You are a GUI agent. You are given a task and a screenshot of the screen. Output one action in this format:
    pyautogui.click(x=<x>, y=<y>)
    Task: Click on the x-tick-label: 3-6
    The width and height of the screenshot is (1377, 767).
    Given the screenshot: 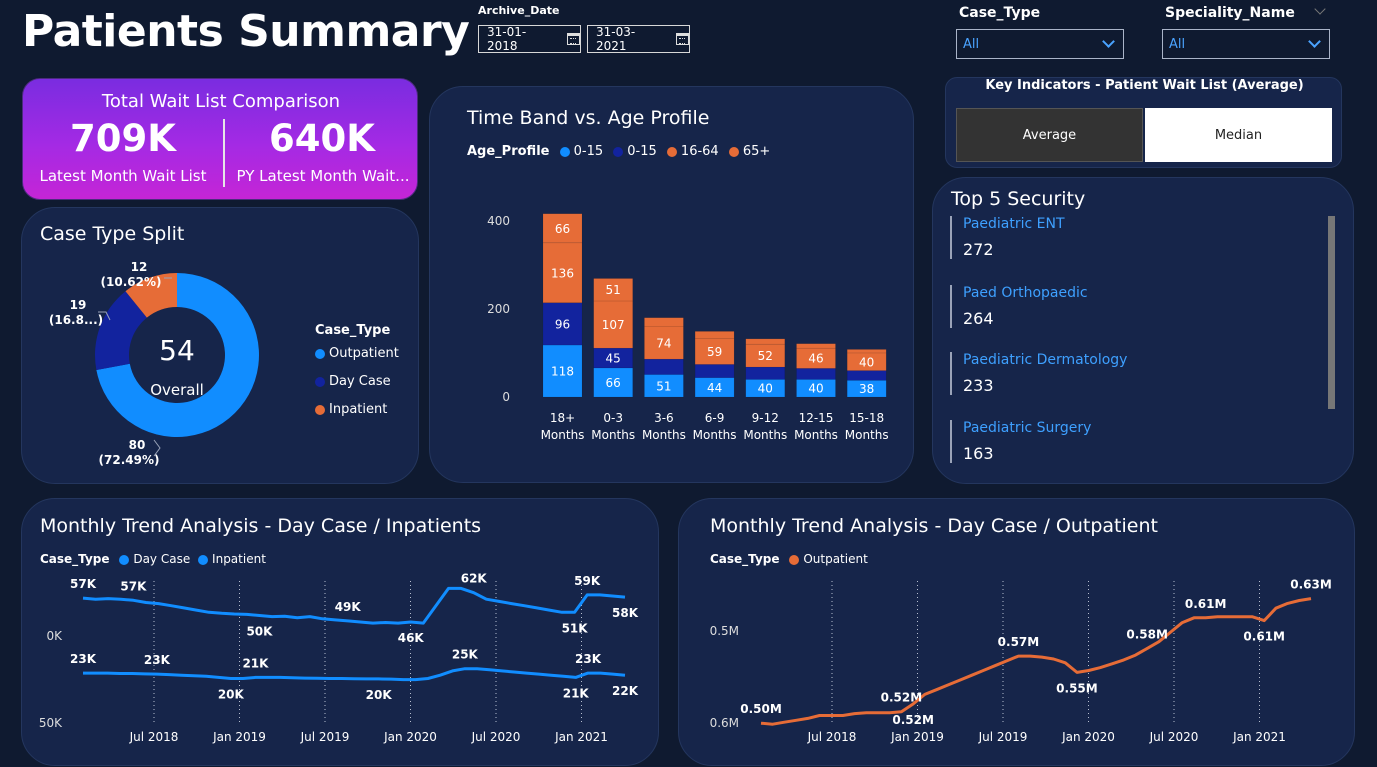 What is the action you would take?
    pyautogui.click(x=664, y=418)
    